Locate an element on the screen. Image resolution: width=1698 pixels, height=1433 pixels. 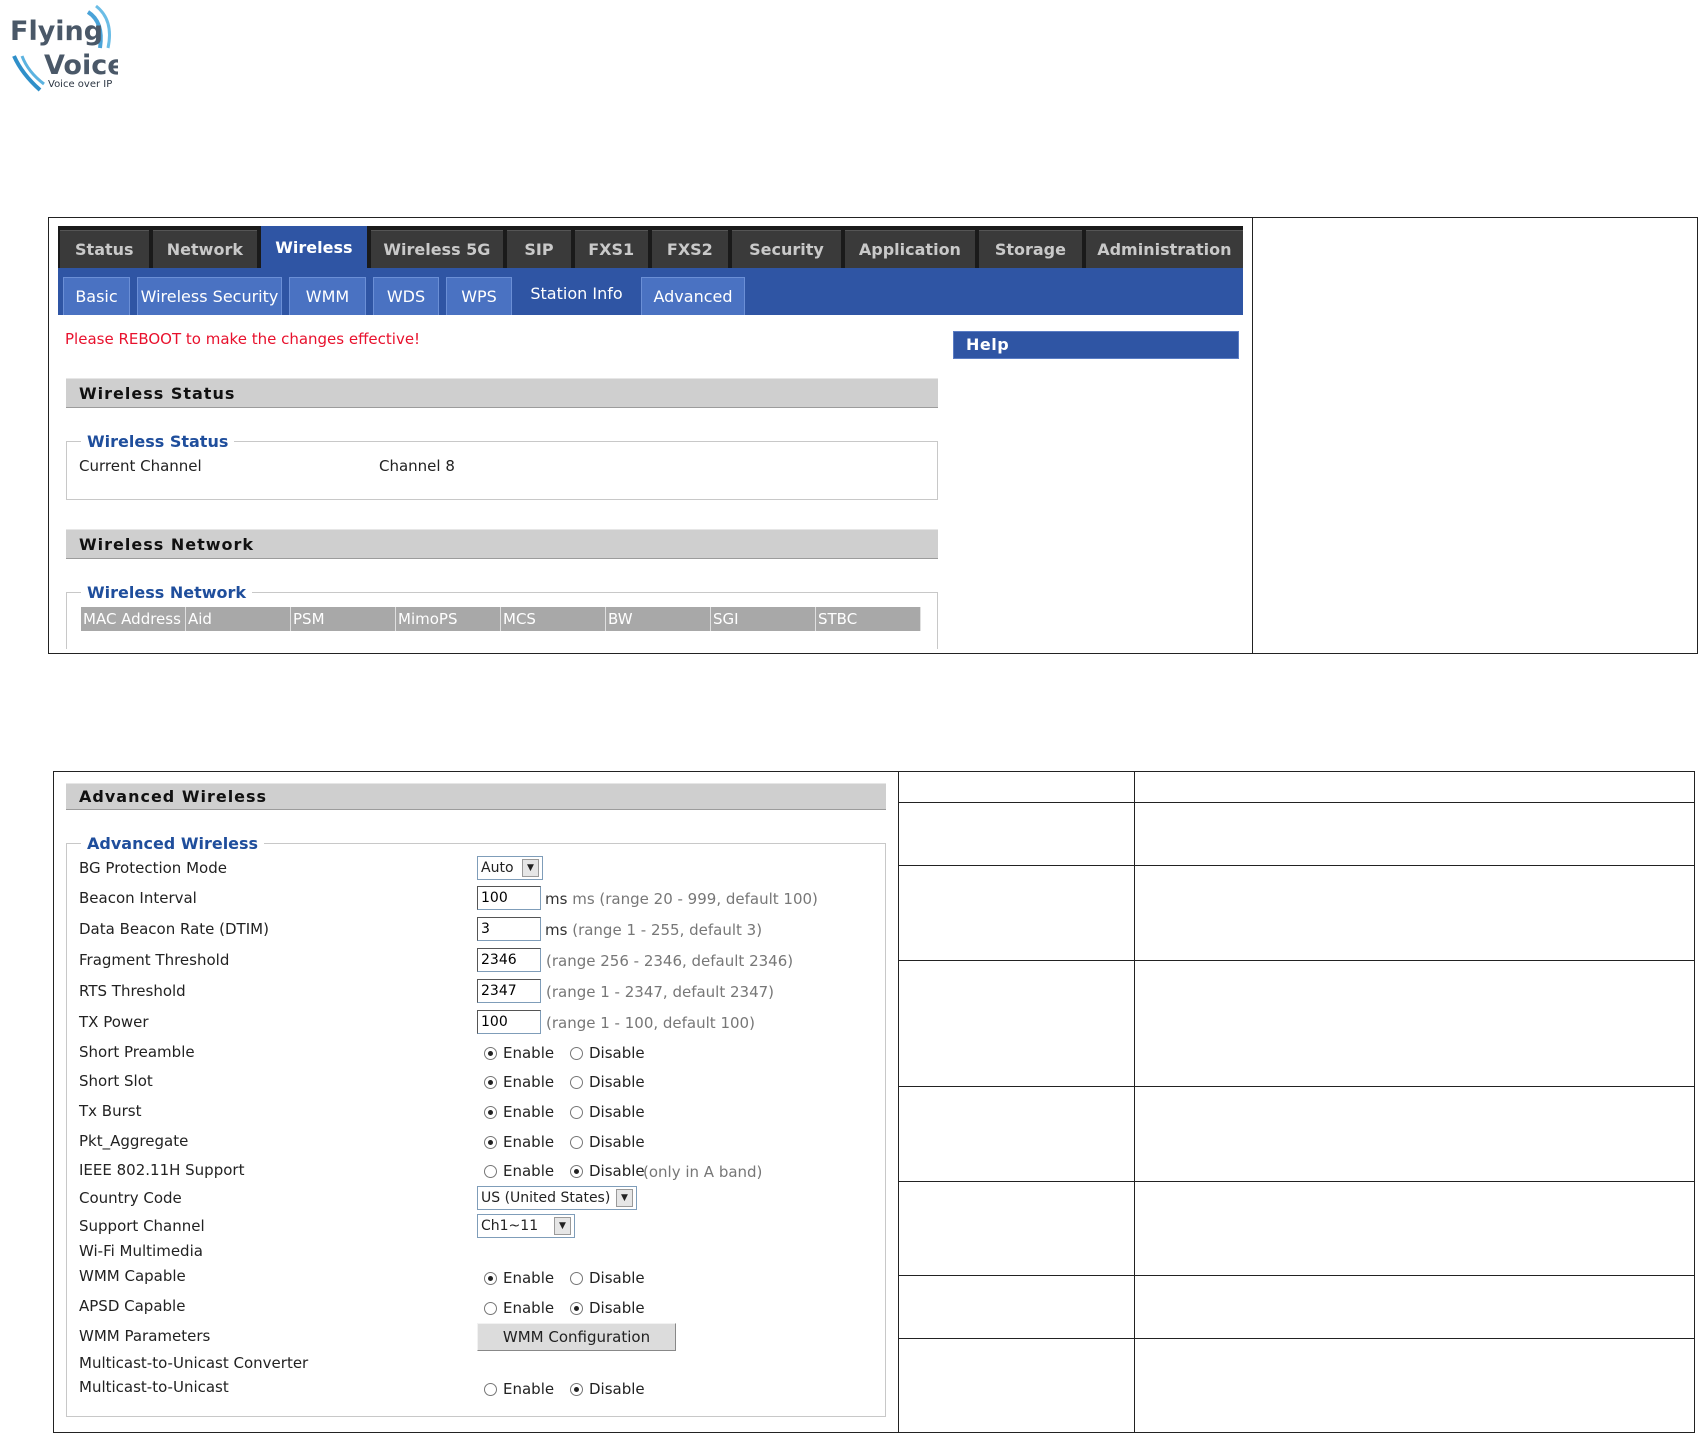
apsd-capable-label: APSD Capable is located at coordinates (132, 1306).